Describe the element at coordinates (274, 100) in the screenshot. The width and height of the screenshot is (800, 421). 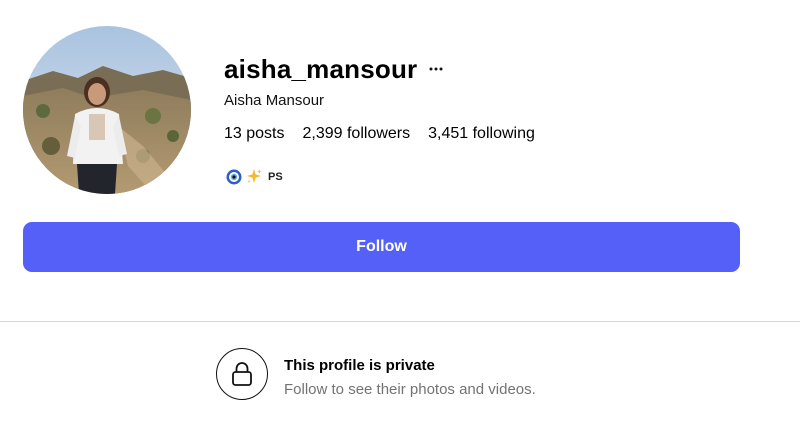
I see `full-name: Aisha Mansour` at that location.